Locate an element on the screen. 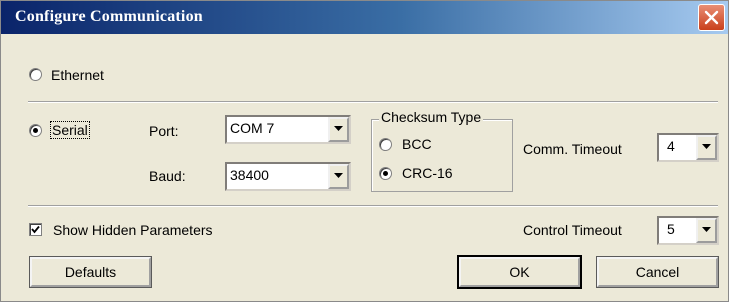 The height and width of the screenshot is (302, 729). close-icon is located at coordinates (711, 17).